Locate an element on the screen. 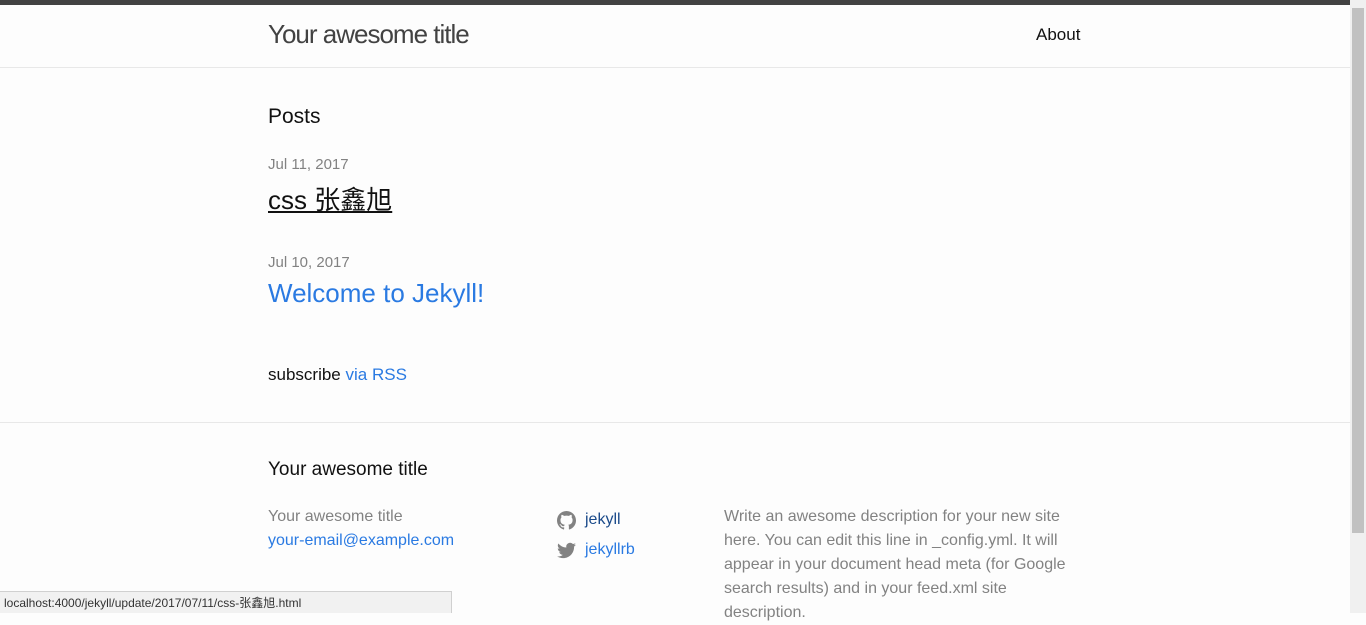 Image resolution: width=1366 pixels, height=625 pixels. footer-heading: Your awesome title is located at coordinates (348, 469).